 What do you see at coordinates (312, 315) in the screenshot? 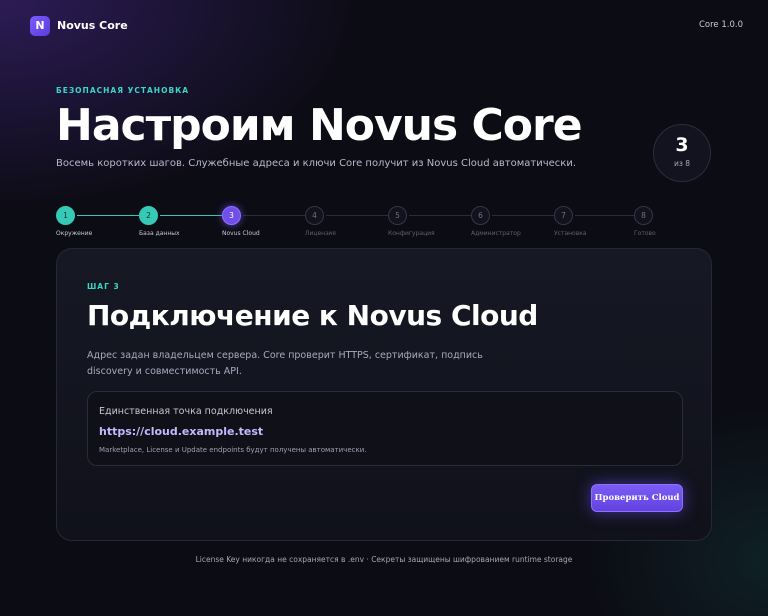
I see `card-heading: Подключение к Novus Cloud` at bounding box center [312, 315].